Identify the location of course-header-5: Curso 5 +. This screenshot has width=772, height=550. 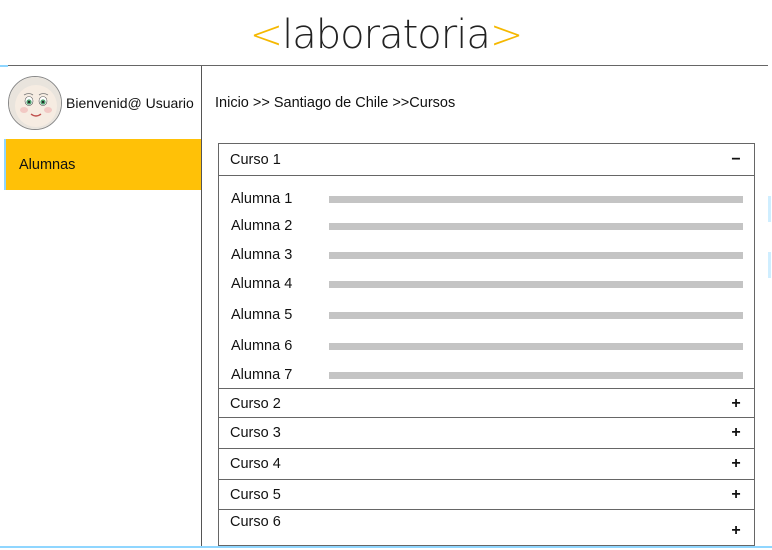
(486, 494).